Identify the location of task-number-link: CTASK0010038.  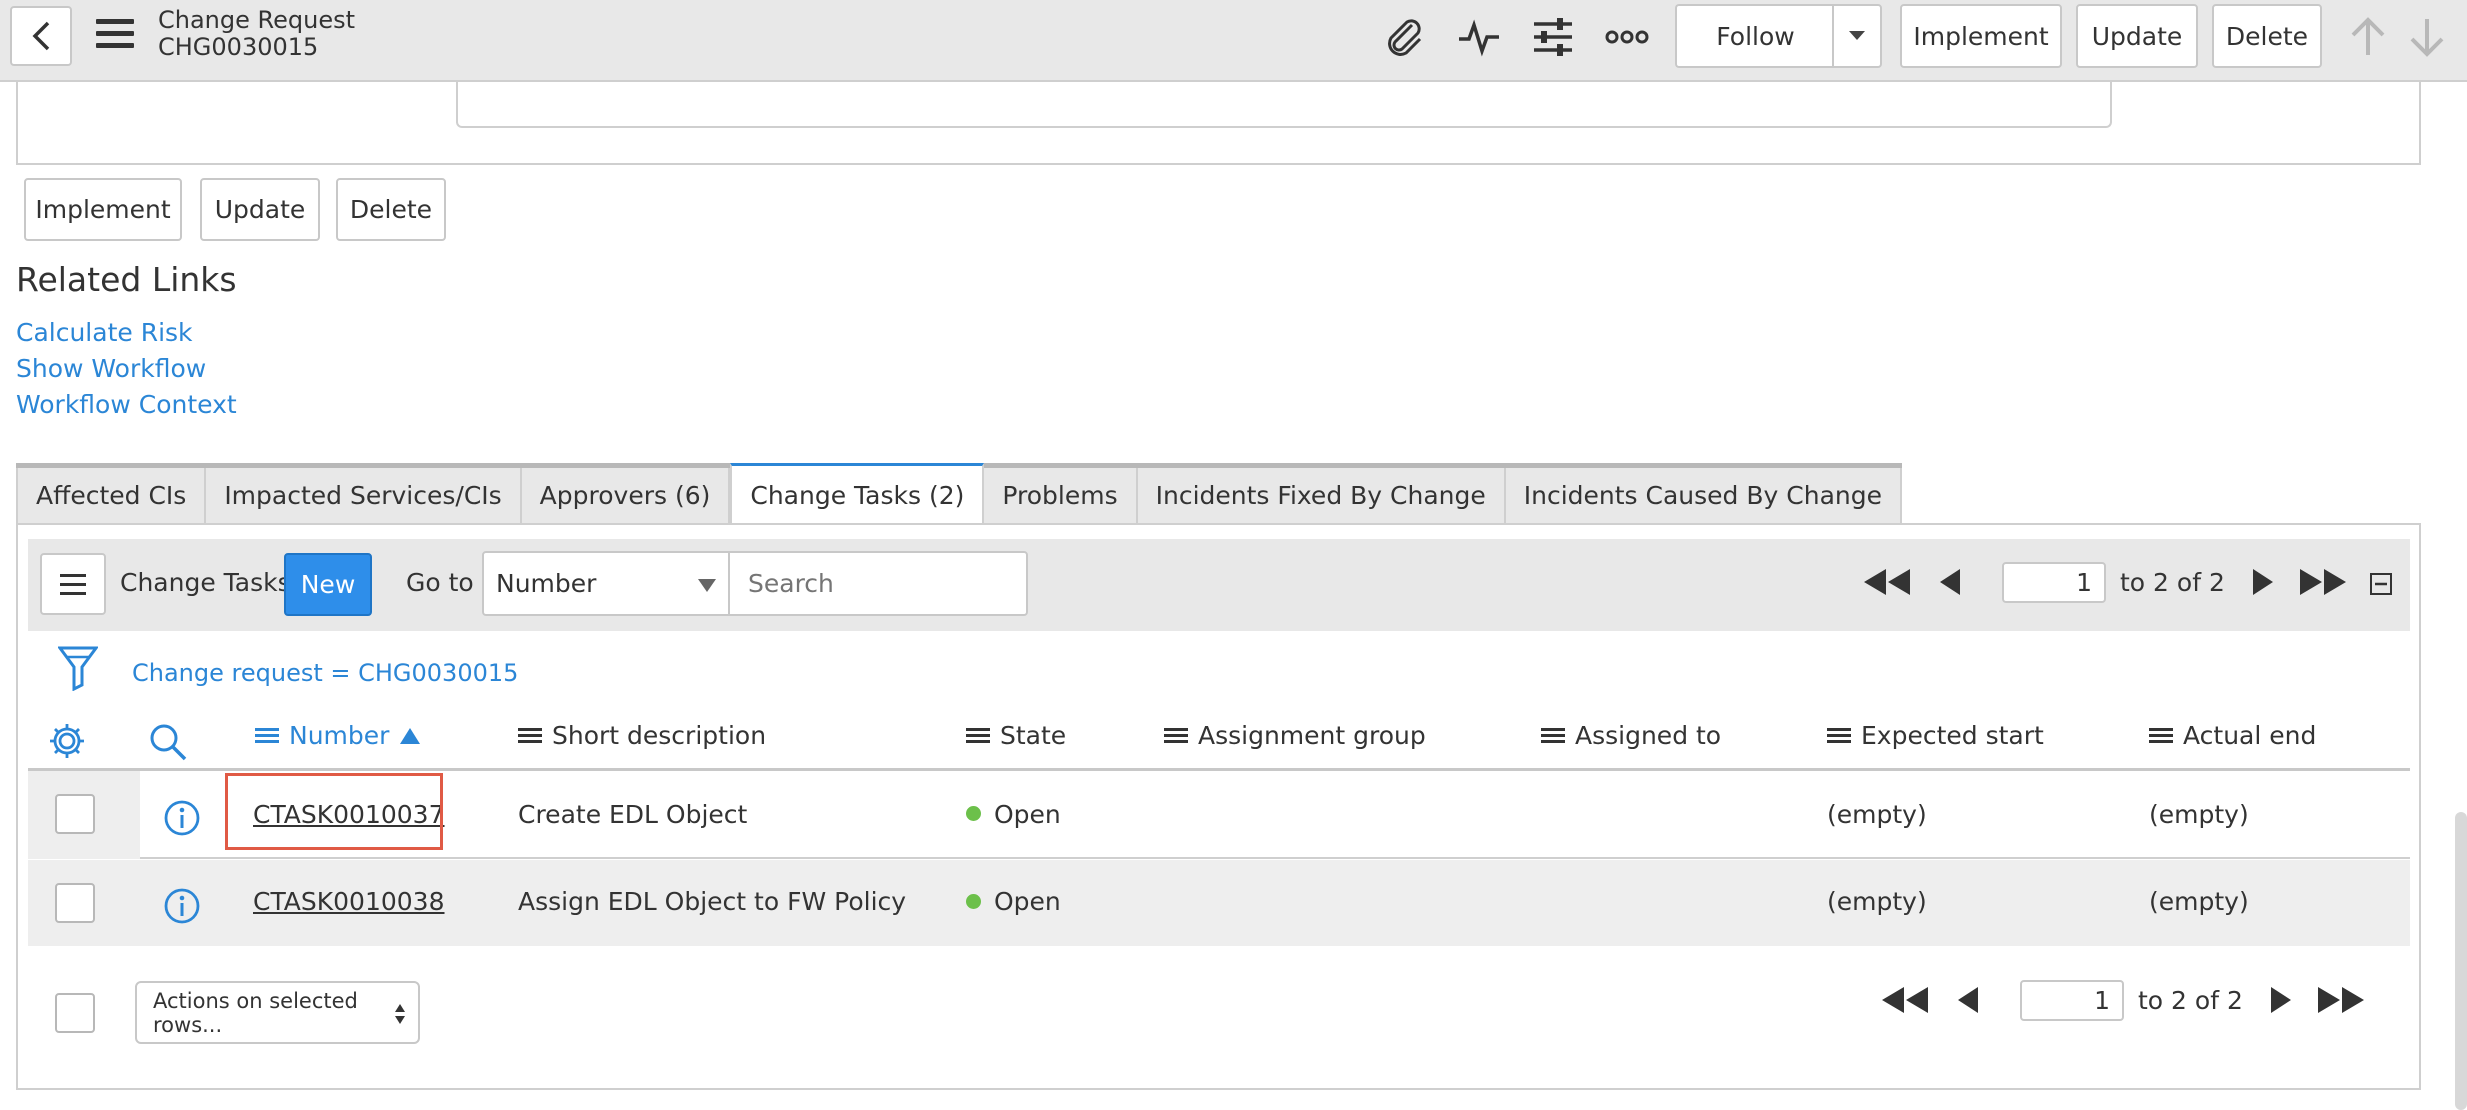
(349, 901).